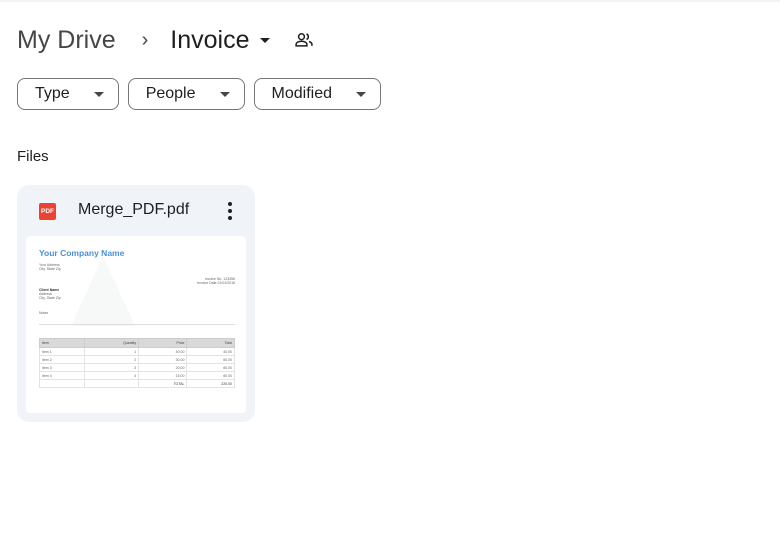  I want to click on shared-people-icon, so click(304, 40).